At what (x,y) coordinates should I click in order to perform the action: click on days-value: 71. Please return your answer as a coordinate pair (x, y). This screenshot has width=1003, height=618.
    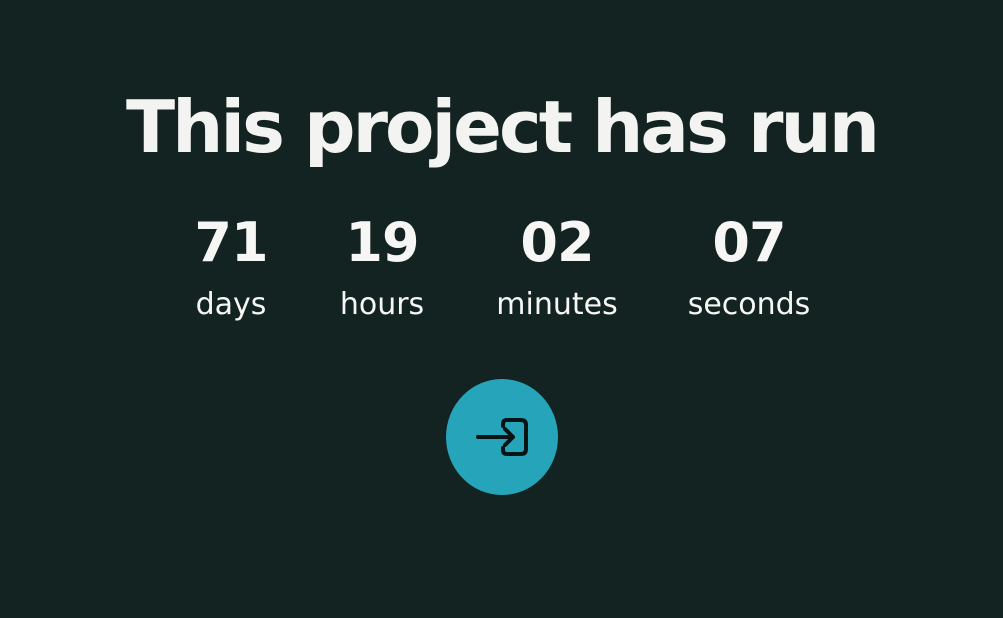
    Looking at the image, I should click on (231, 242).